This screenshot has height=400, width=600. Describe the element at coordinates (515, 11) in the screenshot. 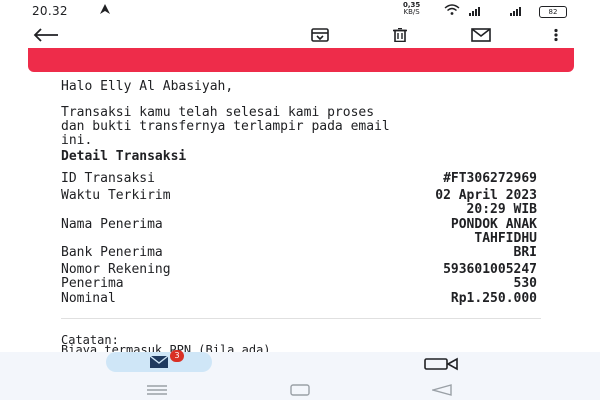

I see `signal-2-icon` at that location.